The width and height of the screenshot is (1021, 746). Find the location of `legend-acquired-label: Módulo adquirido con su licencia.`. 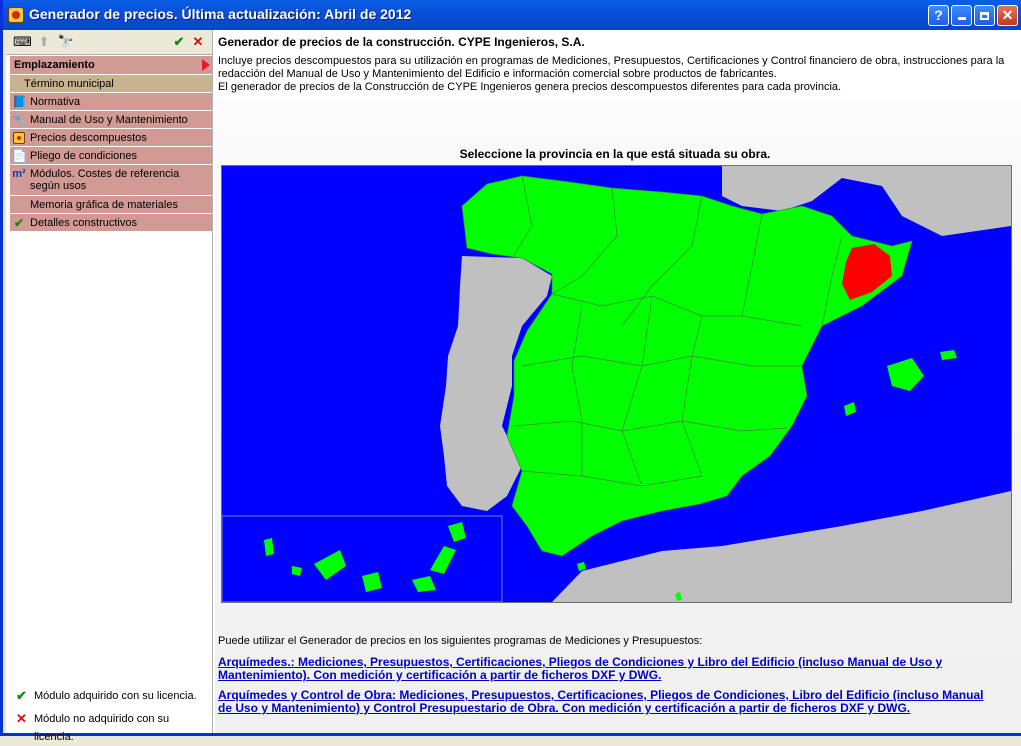

legend-acquired-label: Módulo adquirido con su licencia. is located at coordinates (115, 696).